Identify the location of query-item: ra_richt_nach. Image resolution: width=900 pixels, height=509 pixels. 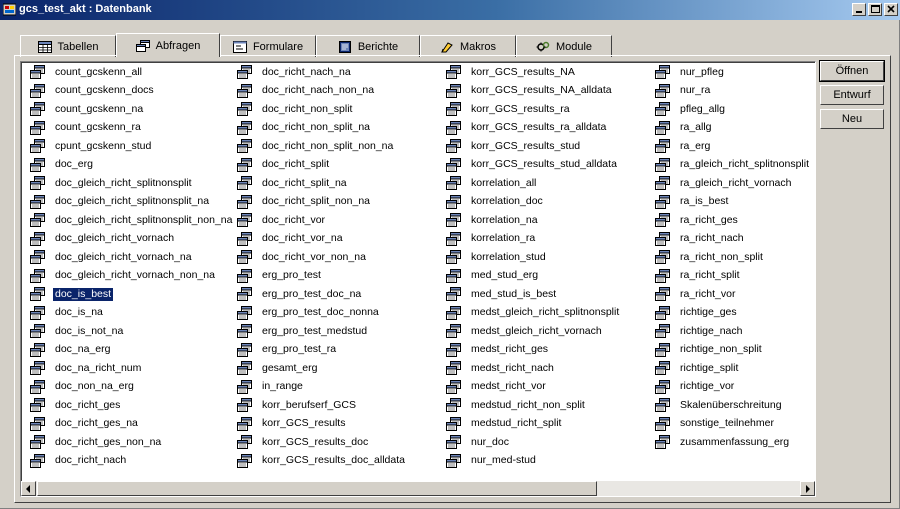
(733, 239).